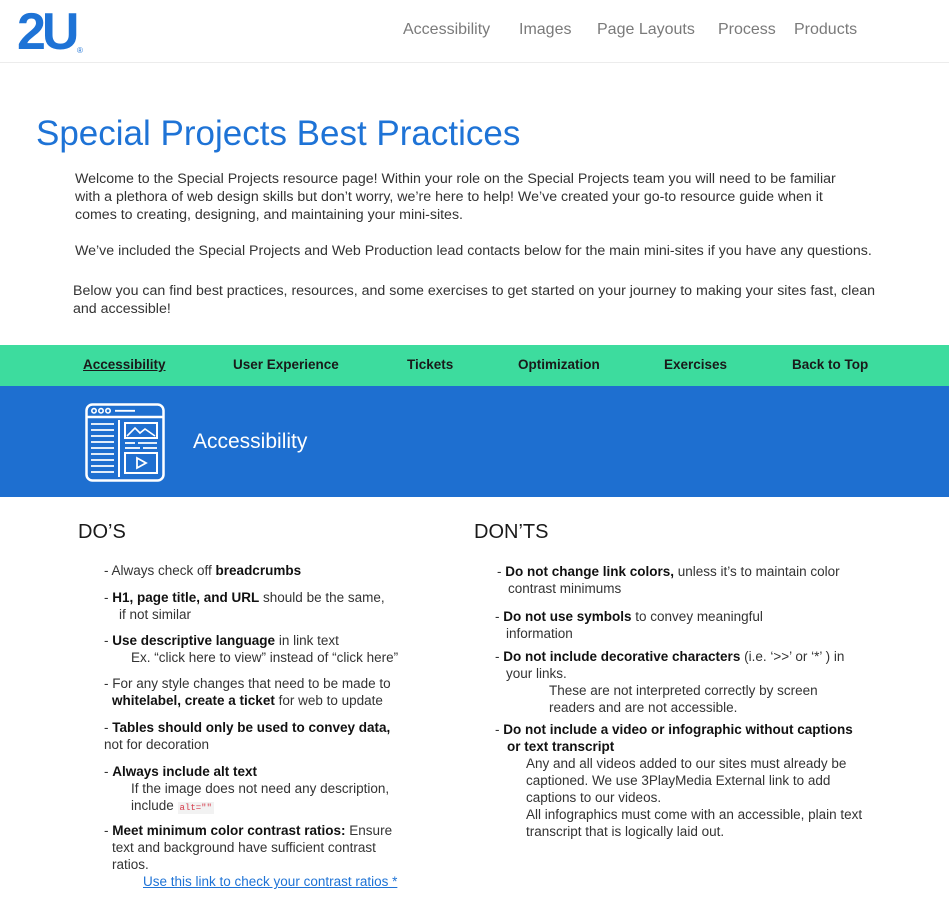 The height and width of the screenshot is (902, 949). I want to click on nav-products: Products, so click(825, 30).